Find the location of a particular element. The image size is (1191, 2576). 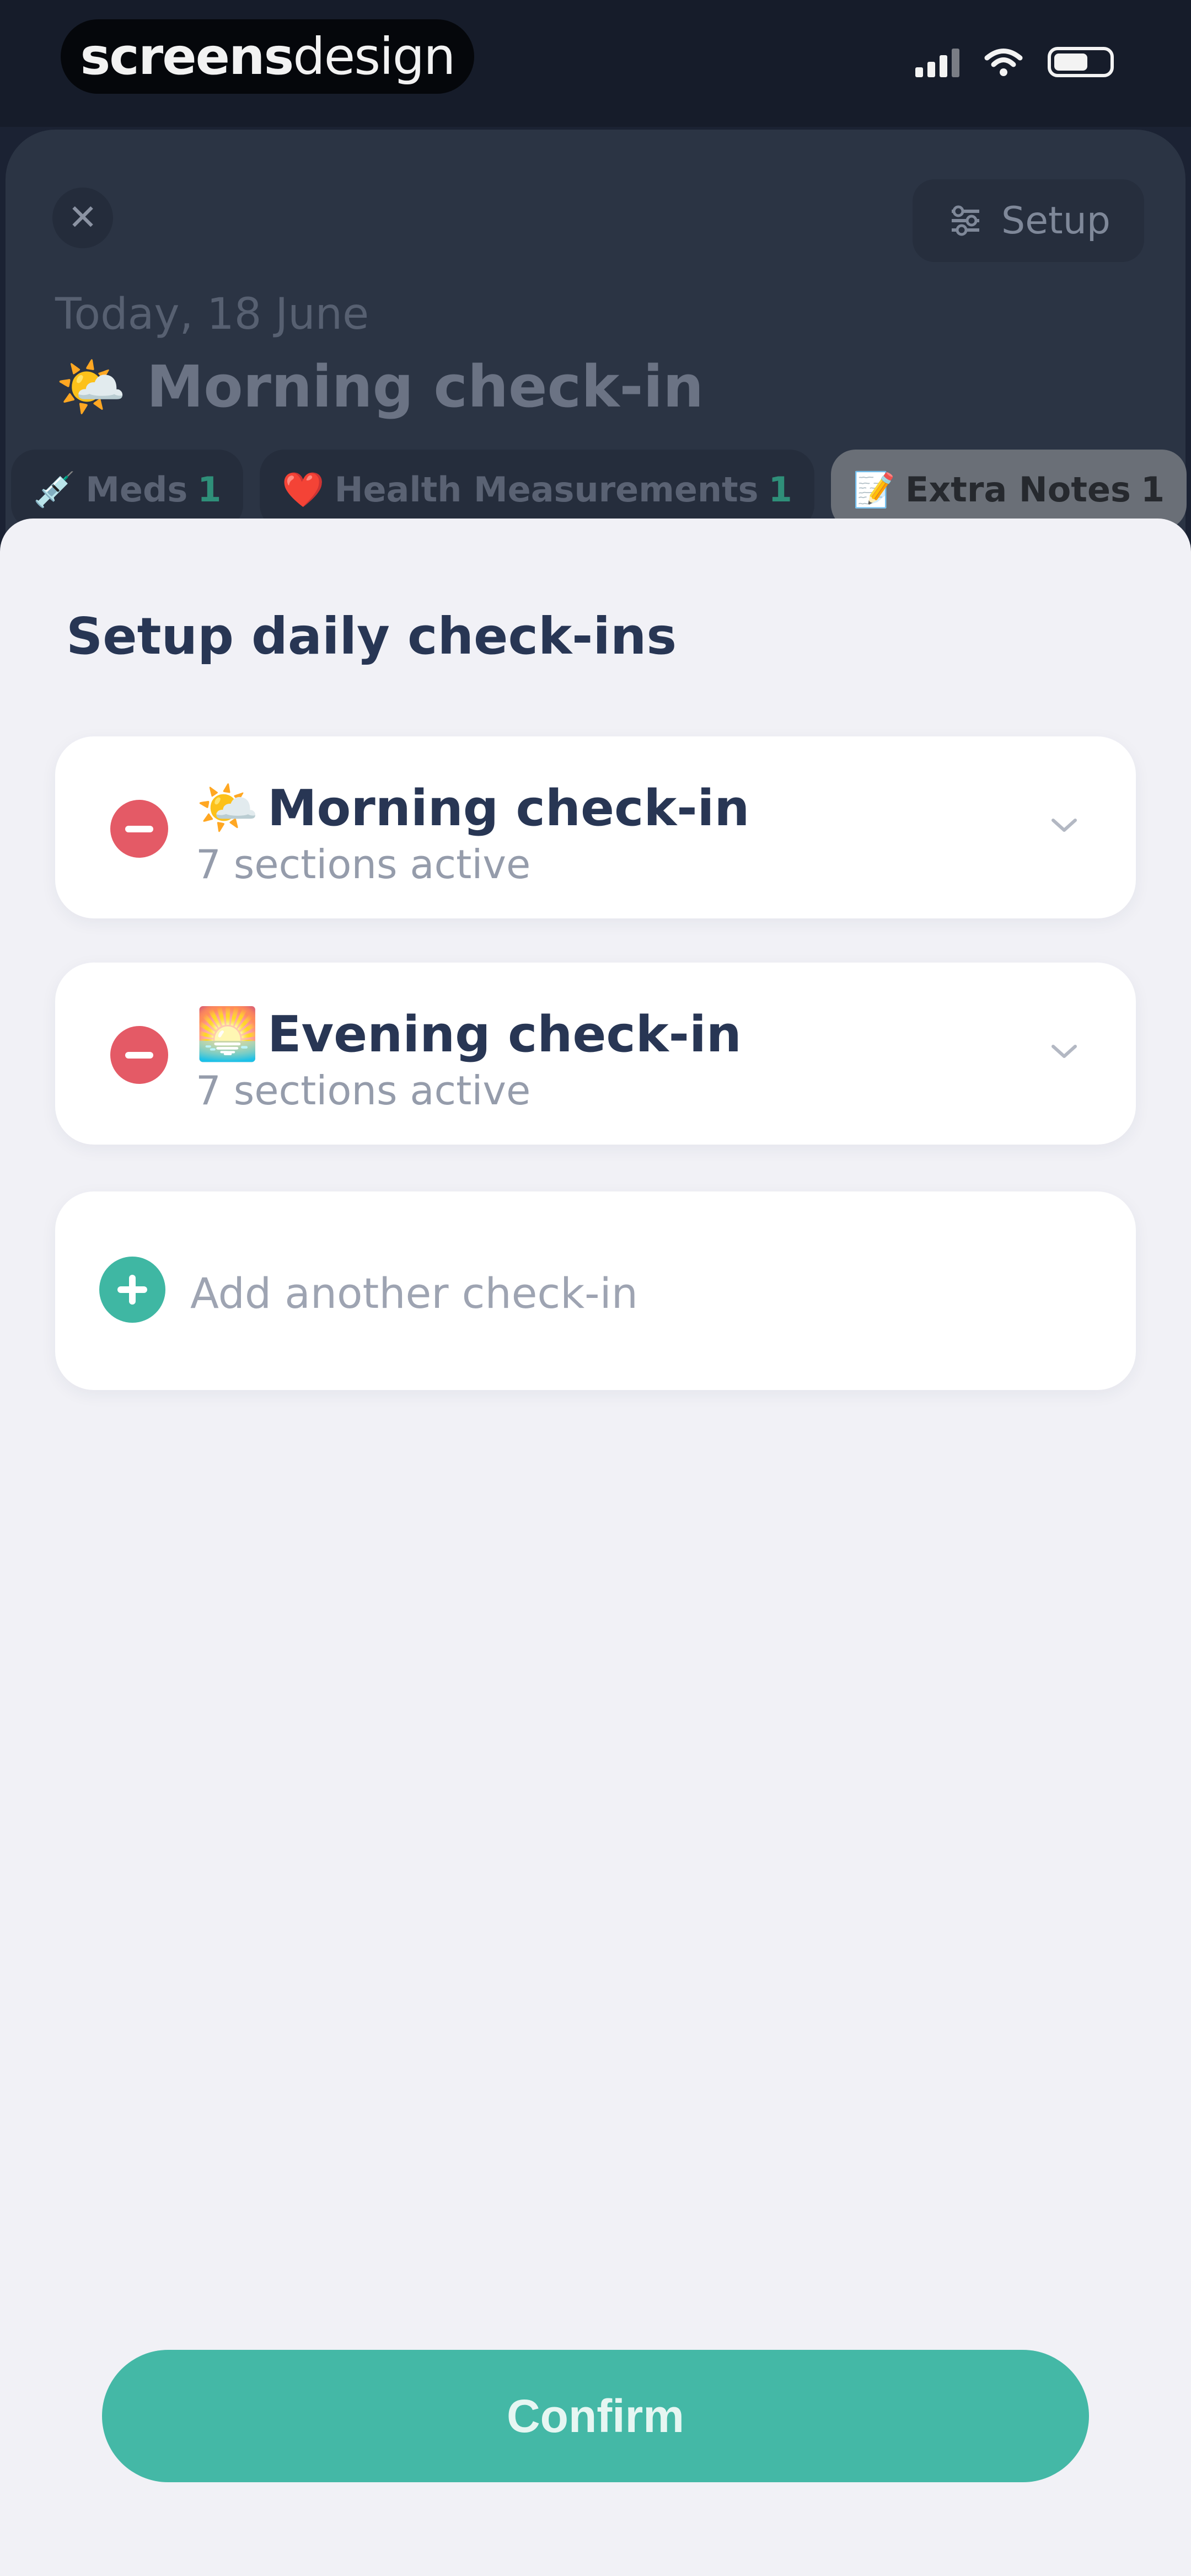

sheet-title: Setup daily check-ins is located at coordinates (372, 636).